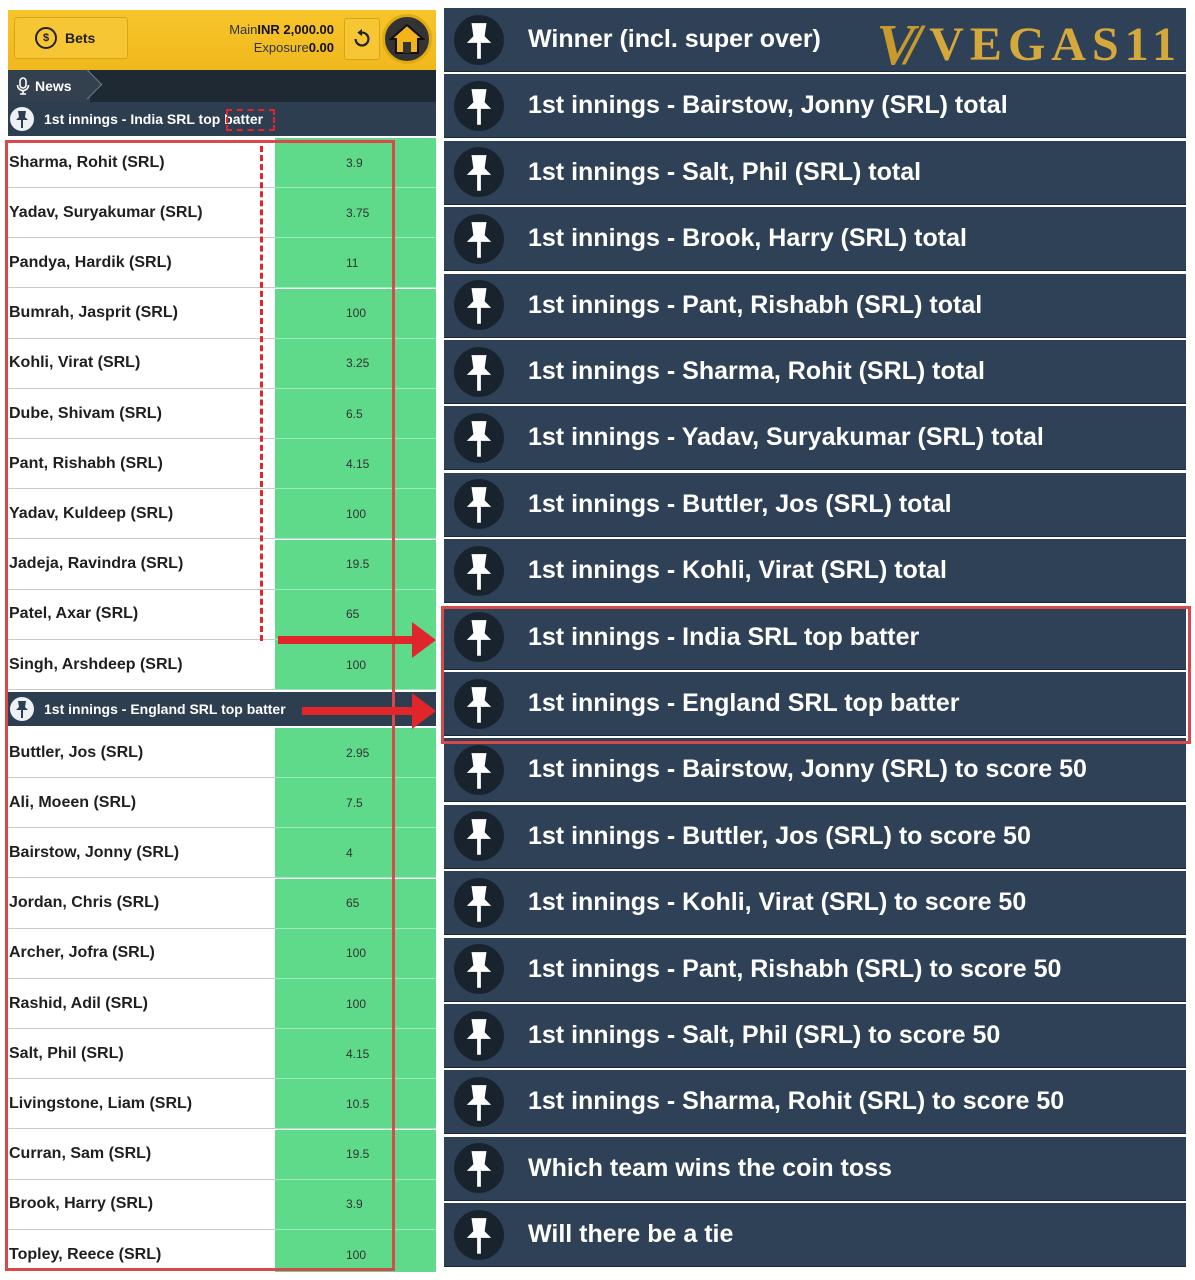 Image resolution: width=1195 pixels, height=1280 pixels. What do you see at coordinates (674, 39) in the screenshot?
I see `market-list-label: Winner (incl. super over)` at bounding box center [674, 39].